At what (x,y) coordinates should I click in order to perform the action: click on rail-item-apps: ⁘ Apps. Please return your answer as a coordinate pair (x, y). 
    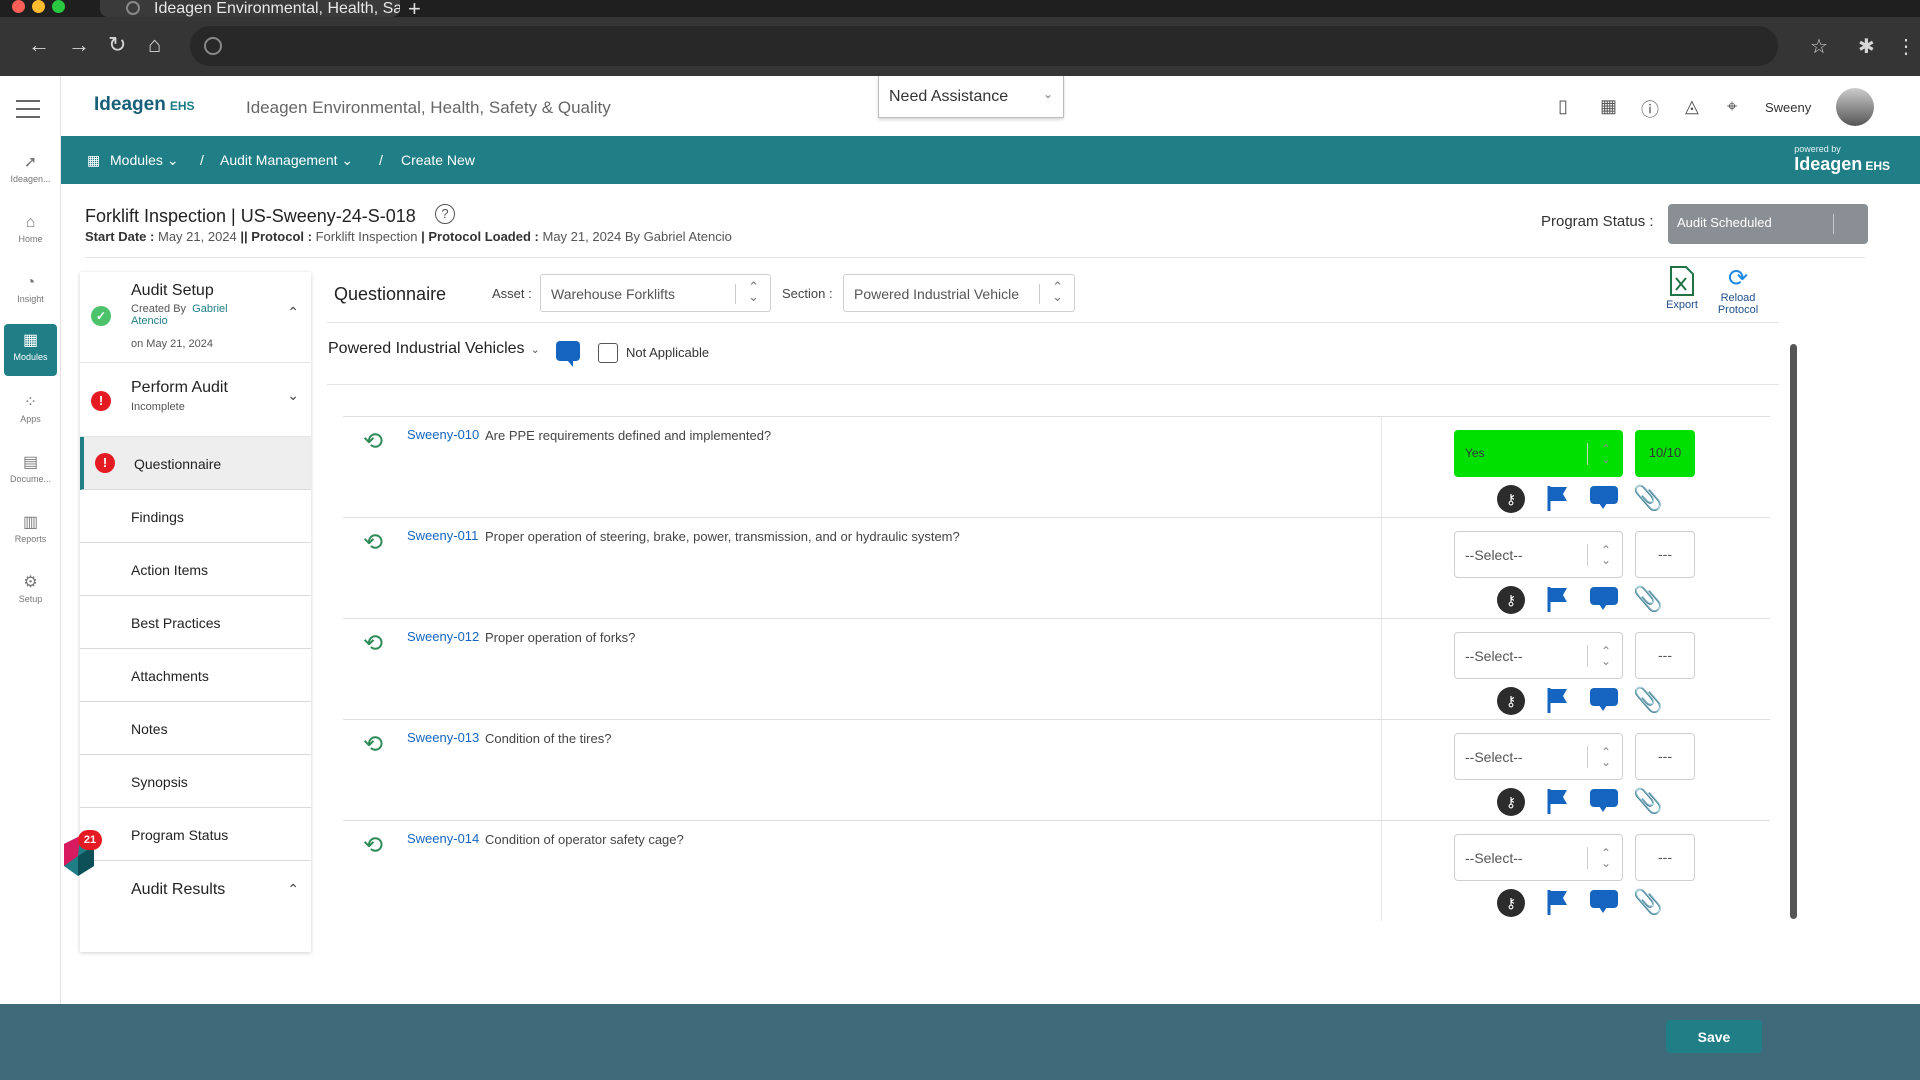
    Looking at the image, I should click on (30, 412).